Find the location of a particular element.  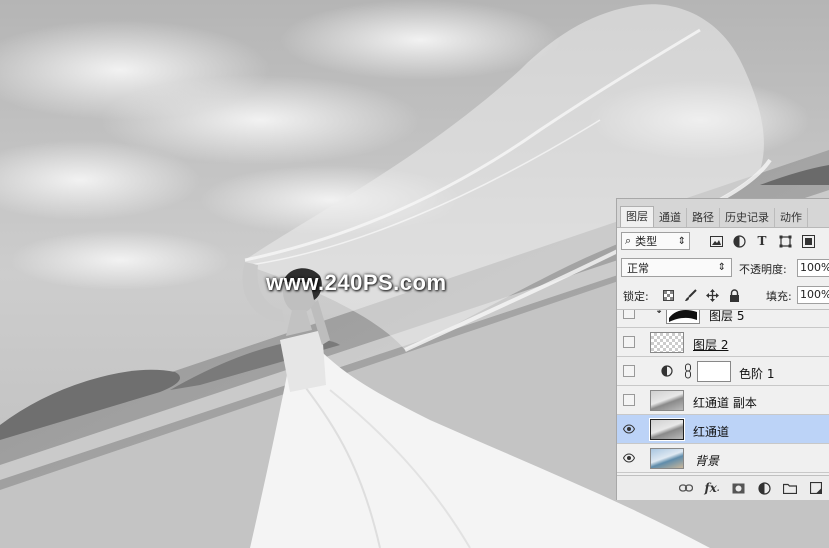

layer-row-levels-1: 色阶 1 is located at coordinates (723, 371).